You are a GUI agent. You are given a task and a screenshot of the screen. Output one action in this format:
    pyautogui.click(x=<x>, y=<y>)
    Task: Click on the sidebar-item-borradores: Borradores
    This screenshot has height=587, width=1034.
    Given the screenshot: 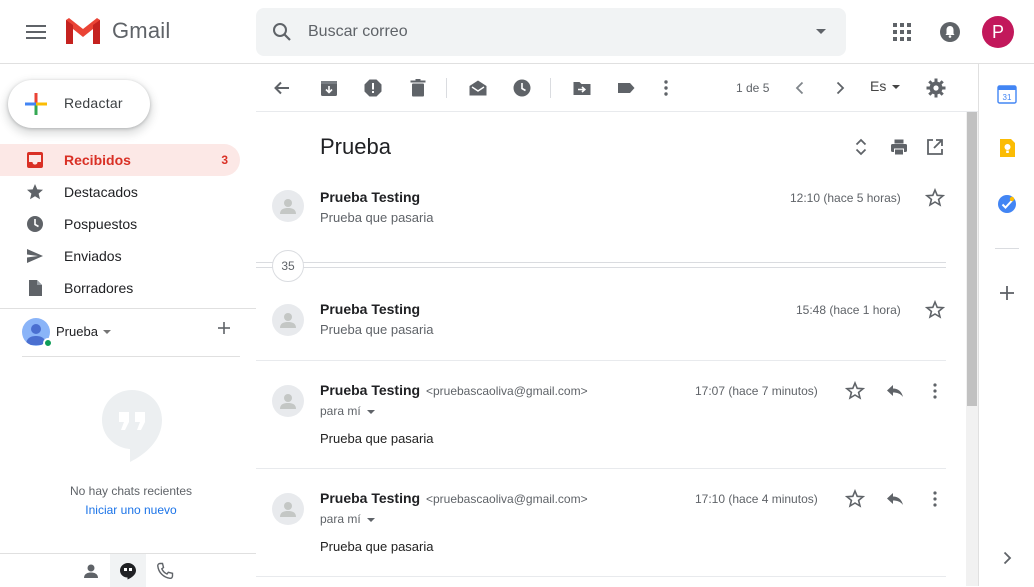 What is the action you would take?
    pyautogui.click(x=120, y=288)
    